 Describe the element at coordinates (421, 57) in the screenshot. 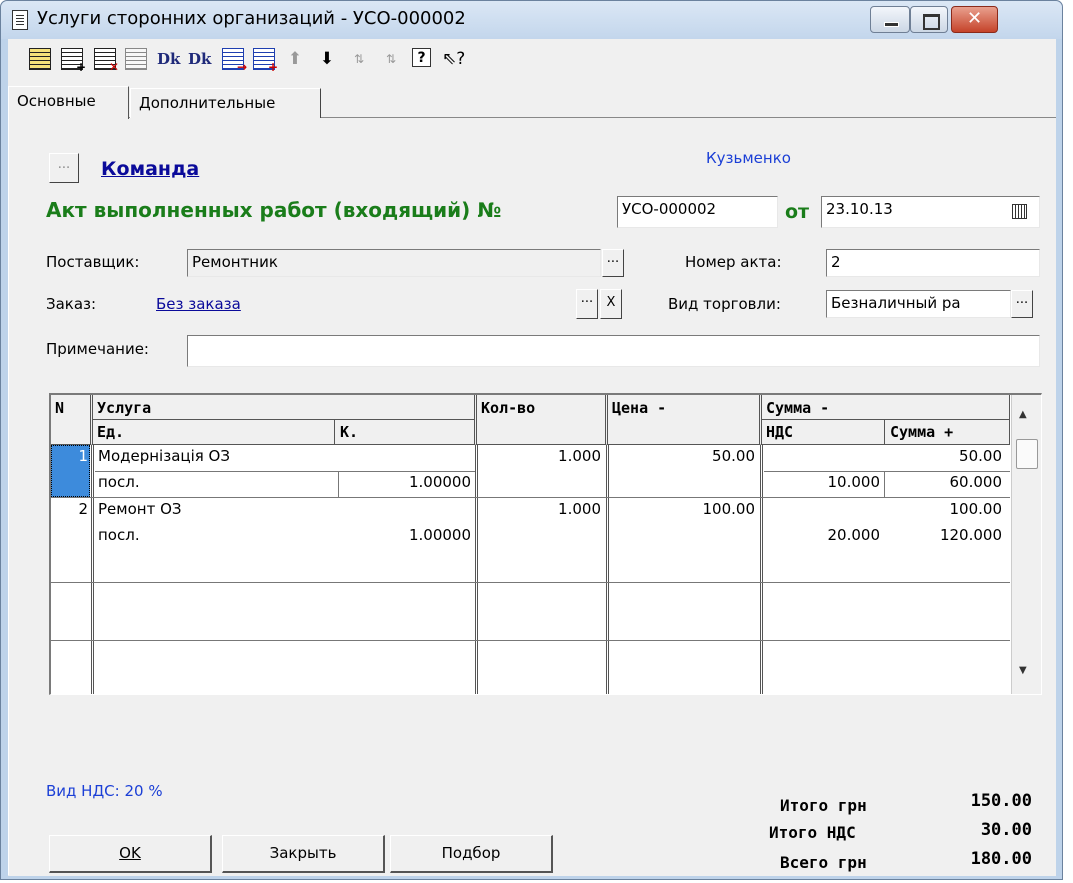

I see `help-icon: ?` at that location.